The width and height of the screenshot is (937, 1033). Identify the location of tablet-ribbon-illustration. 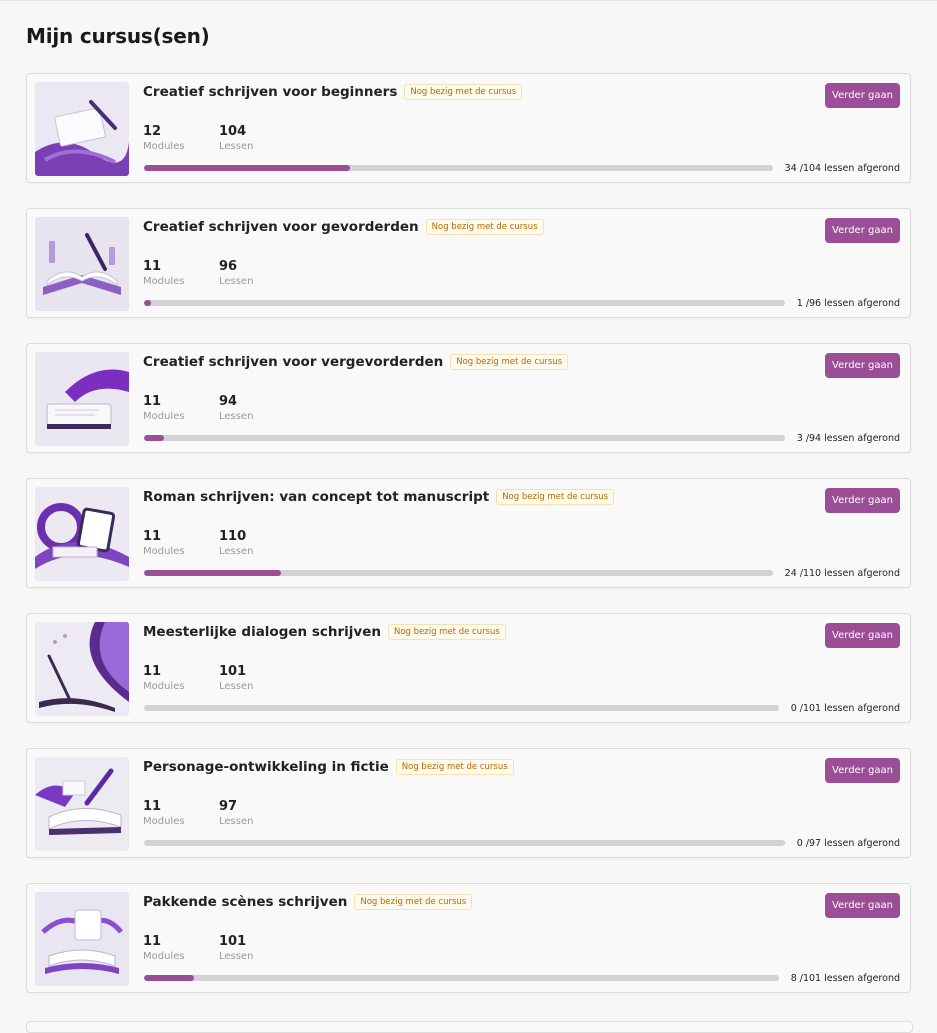
(82, 399).